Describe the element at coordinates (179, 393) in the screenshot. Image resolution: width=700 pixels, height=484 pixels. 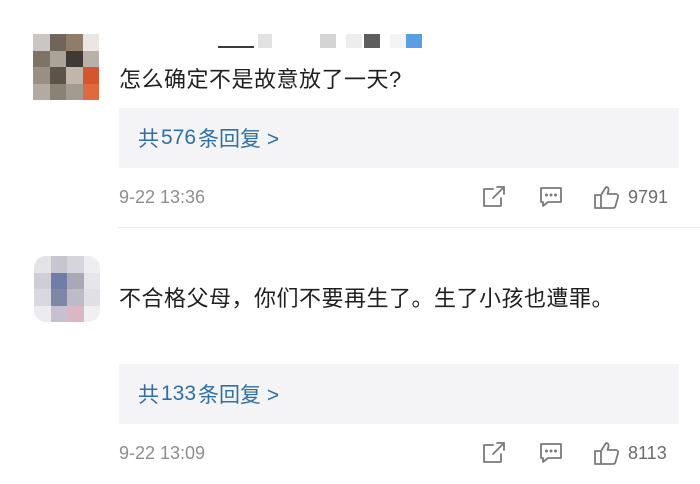
I see `replies-count: 133` at that location.